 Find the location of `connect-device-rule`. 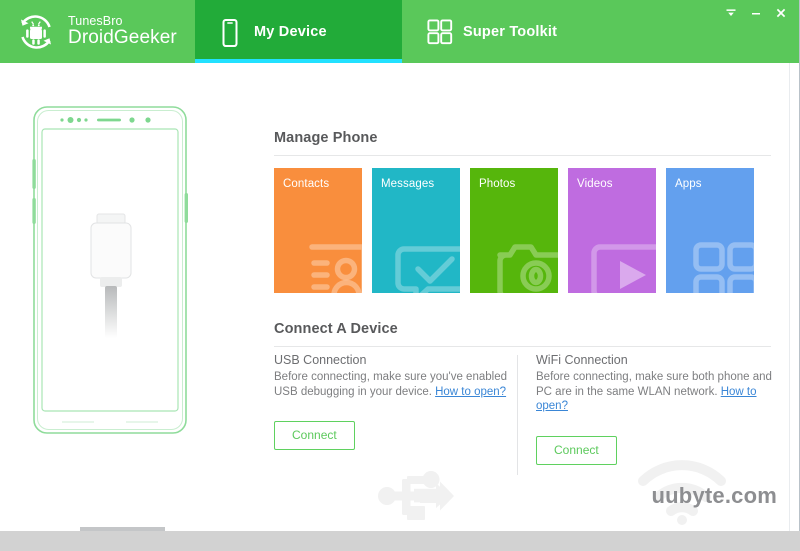

connect-device-rule is located at coordinates (522, 346).